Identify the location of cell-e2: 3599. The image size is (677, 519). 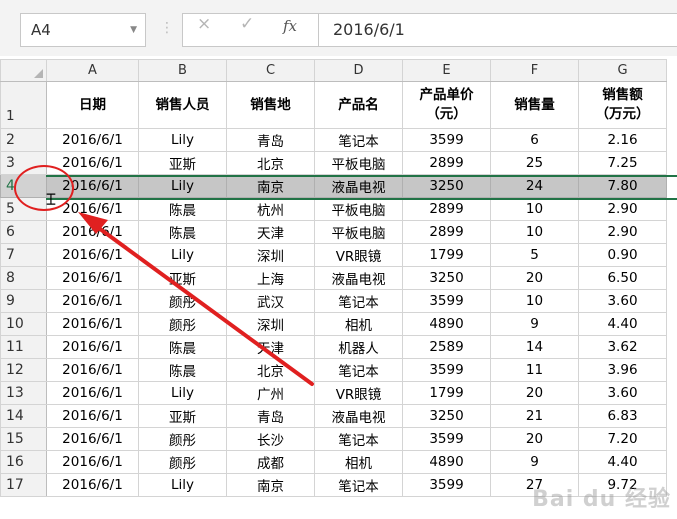
(446, 140).